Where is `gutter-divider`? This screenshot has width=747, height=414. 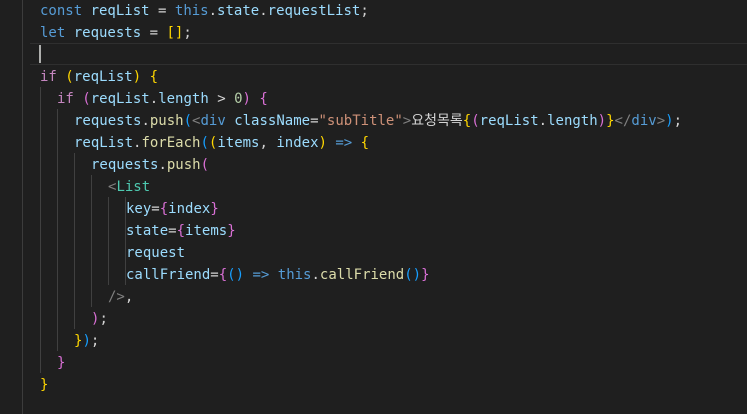
gutter-divider is located at coordinates (22, 207).